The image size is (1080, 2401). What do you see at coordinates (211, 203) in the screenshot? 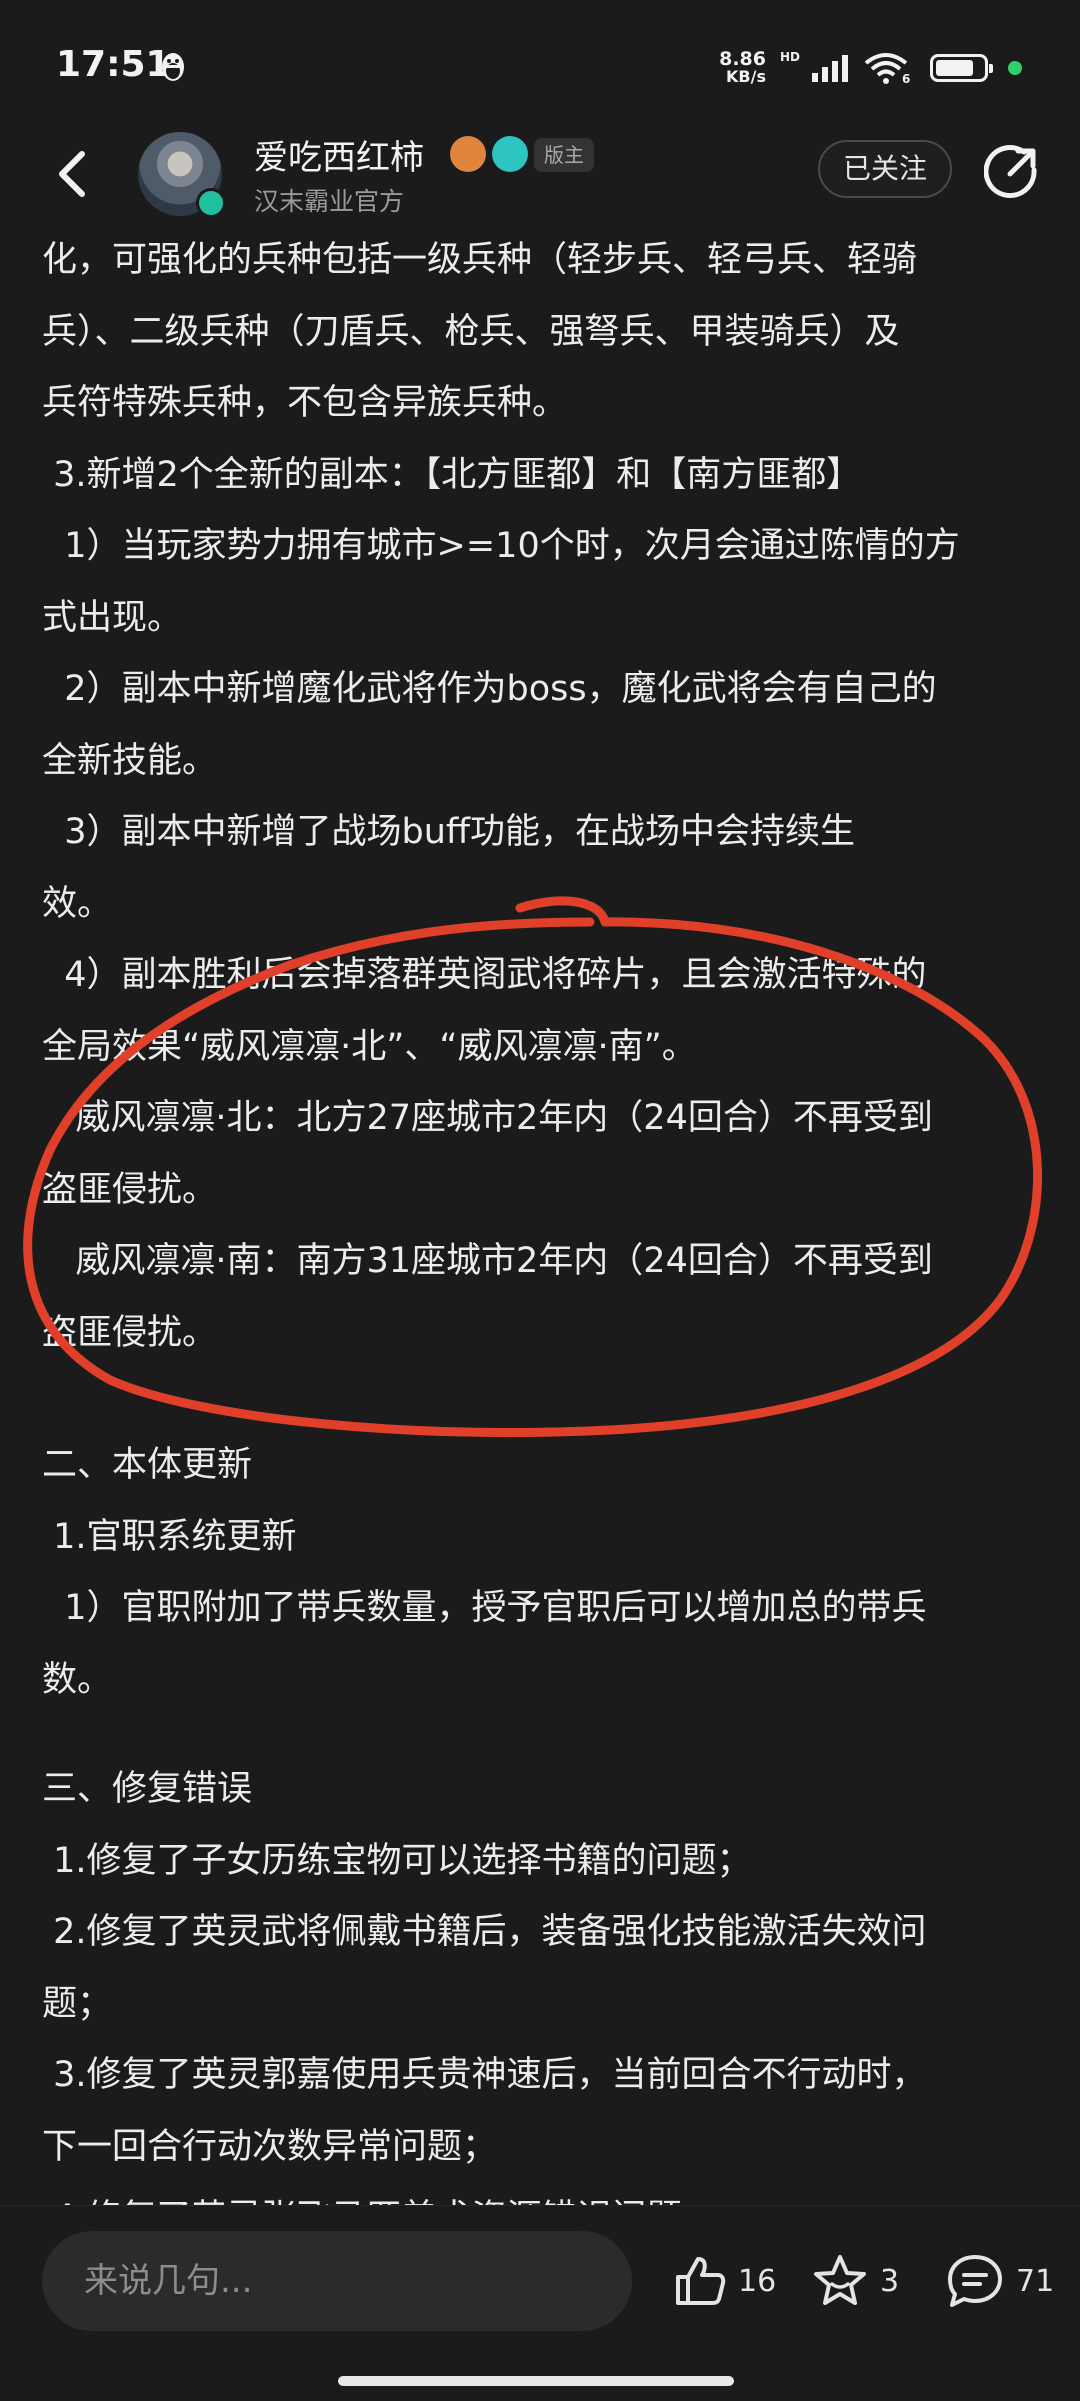
I see `verified-badge-icon` at bounding box center [211, 203].